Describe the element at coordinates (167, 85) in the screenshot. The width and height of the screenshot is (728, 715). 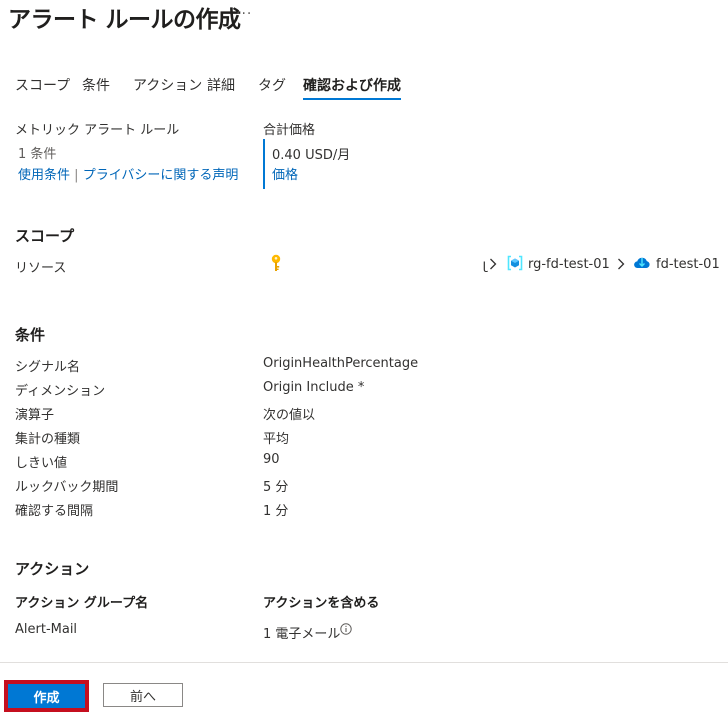
I see `tab-actions: アクション` at that location.